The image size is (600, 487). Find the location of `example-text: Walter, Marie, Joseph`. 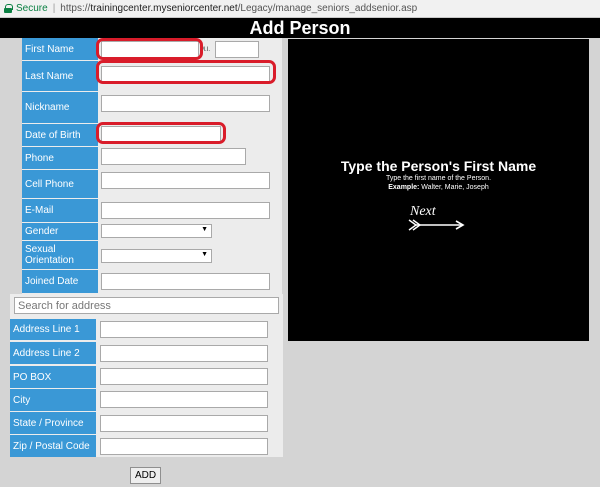

example-text: Walter, Marie, Joseph is located at coordinates (454, 187).